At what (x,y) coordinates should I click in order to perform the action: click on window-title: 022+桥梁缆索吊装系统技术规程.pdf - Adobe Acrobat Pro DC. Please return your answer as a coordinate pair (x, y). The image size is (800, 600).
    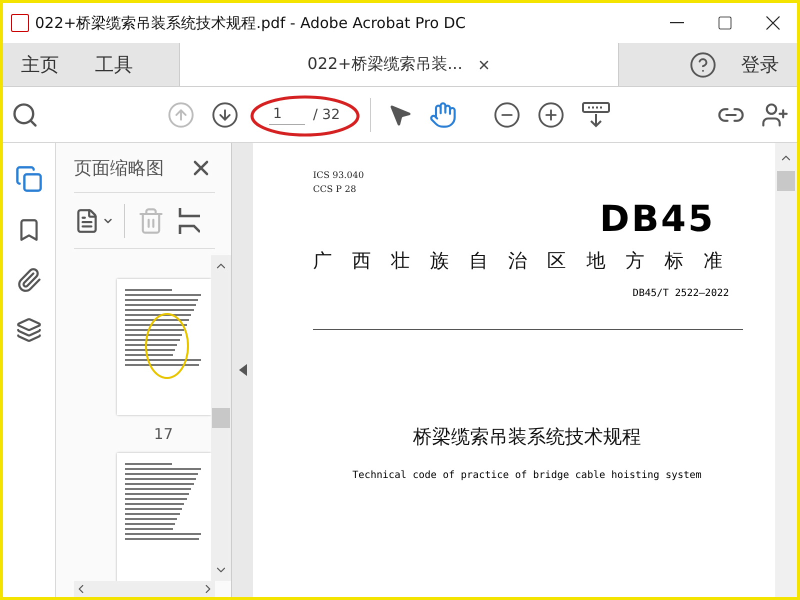
    Looking at the image, I should click on (251, 23).